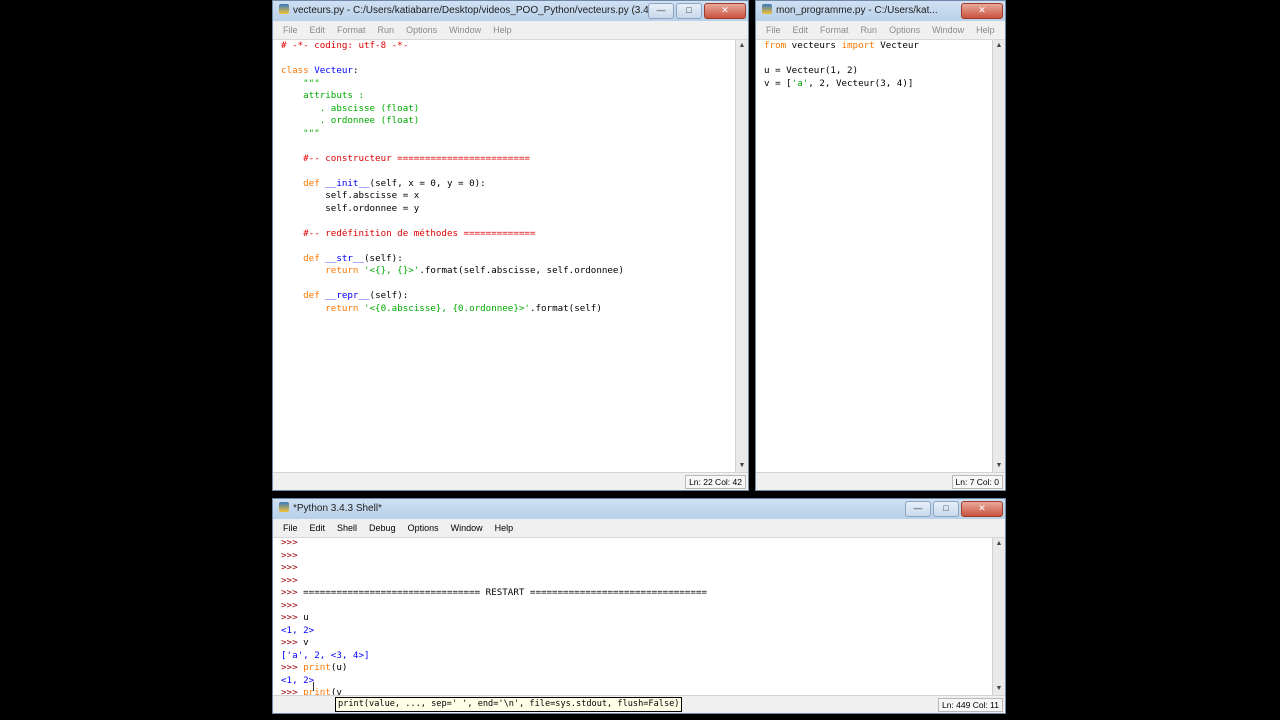  Describe the element at coordinates (382, 528) in the screenshot. I see `menu-item-debug: Debug` at that location.